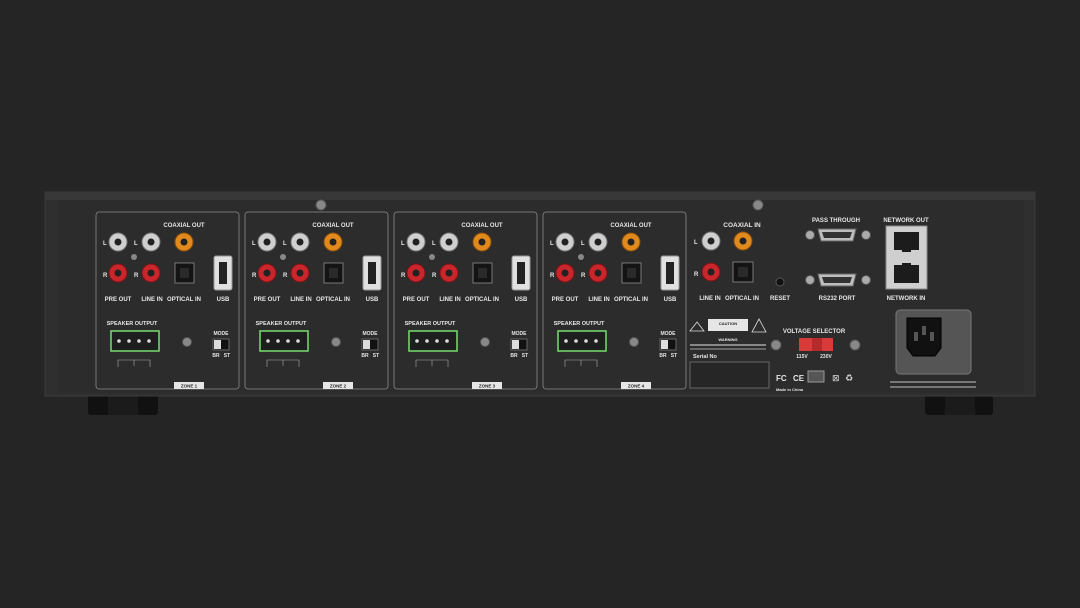 The width and height of the screenshot is (1080, 608). What do you see at coordinates (906, 241) in the screenshot?
I see `network-out-port` at bounding box center [906, 241].